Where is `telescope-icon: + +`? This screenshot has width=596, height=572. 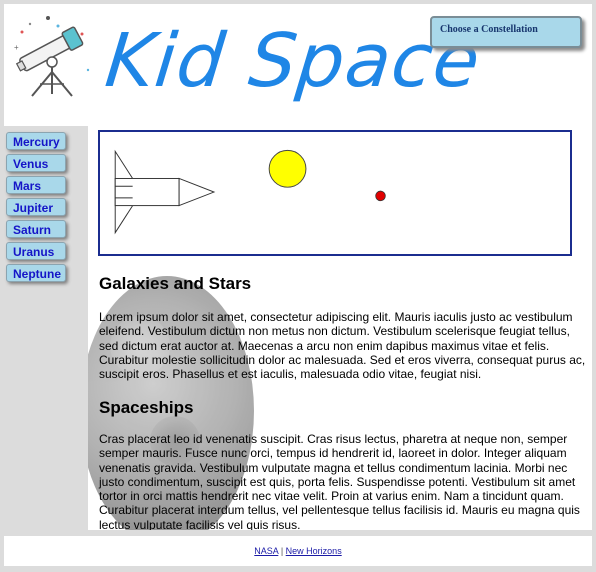
telescope-icon: + + is located at coordinates (52, 56).